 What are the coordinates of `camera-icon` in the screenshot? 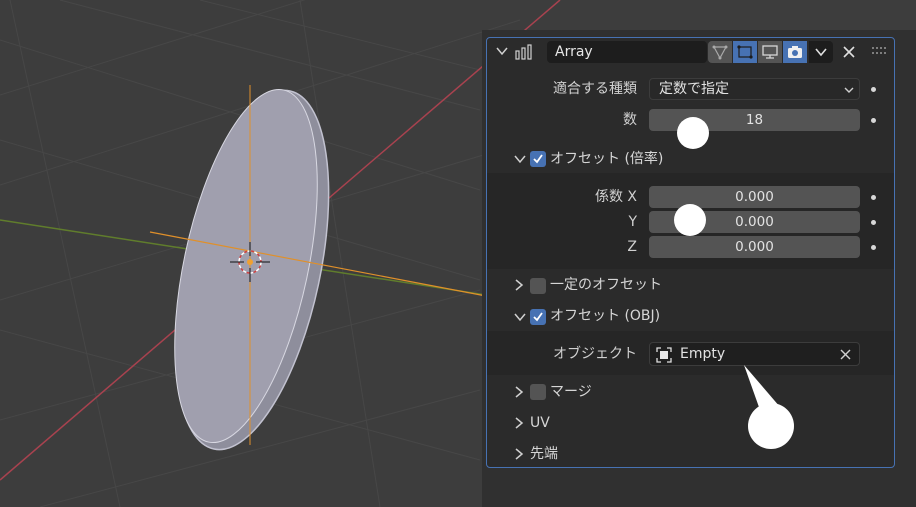 It's located at (795, 52).